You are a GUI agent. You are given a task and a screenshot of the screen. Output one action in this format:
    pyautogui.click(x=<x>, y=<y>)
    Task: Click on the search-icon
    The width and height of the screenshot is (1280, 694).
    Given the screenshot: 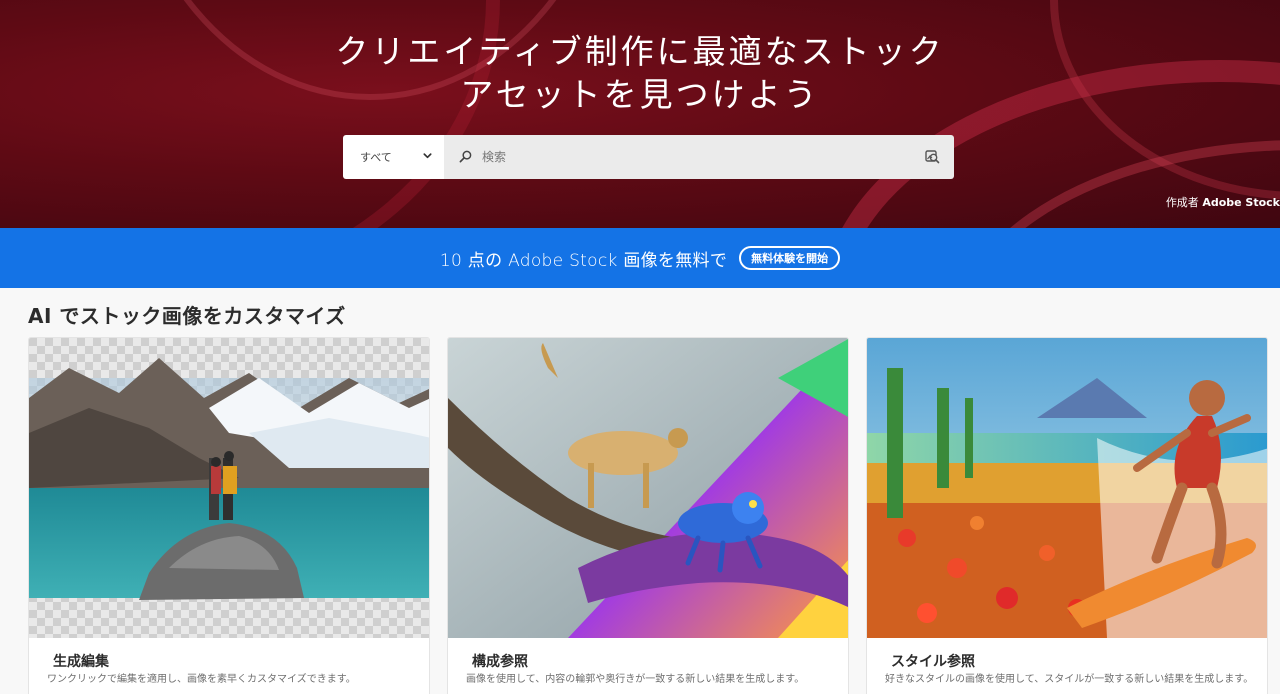 What is the action you would take?
    pyautogui.click(x=465, y=156)
    